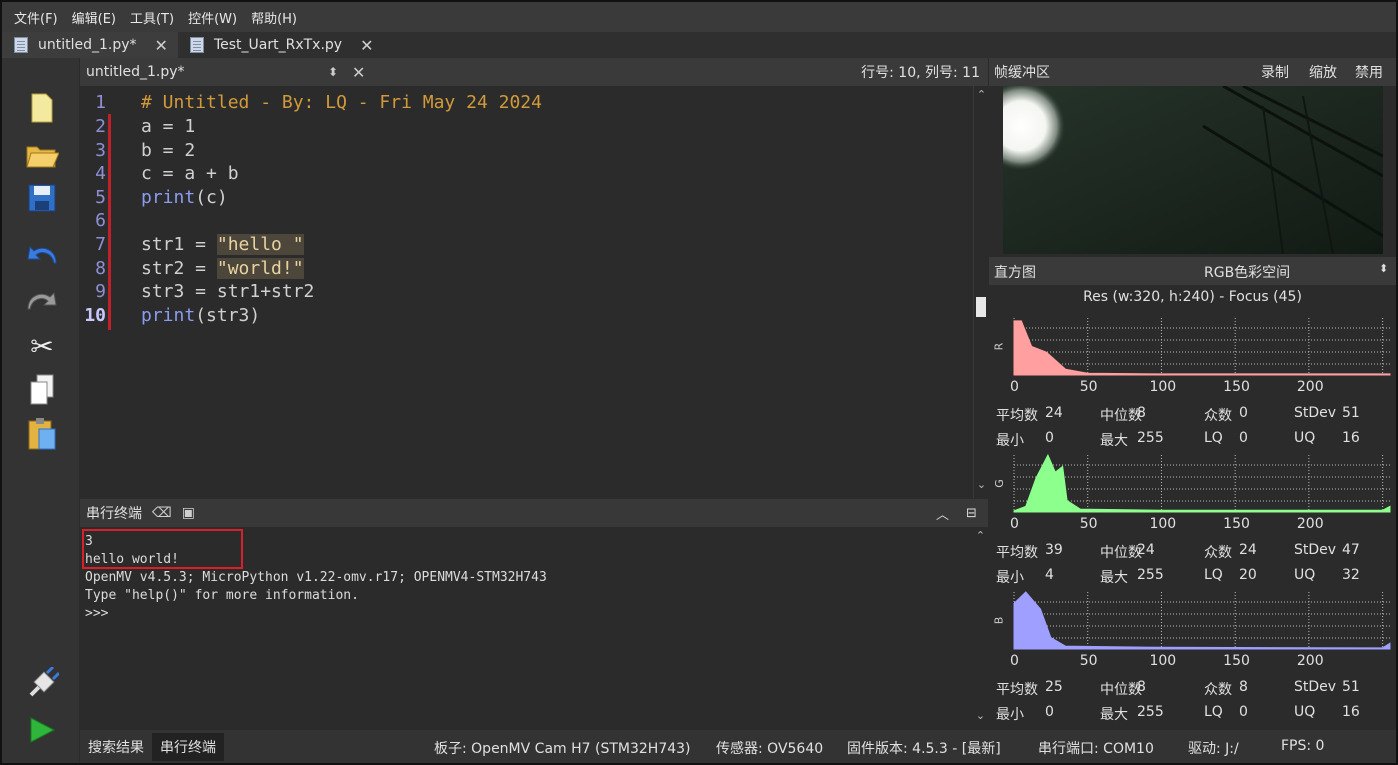 This screenshot has width=1398, height=765. Describe the element at coordinates (1247, 272) in the screenshot. I see `colorspace-select: RGB色彩空间` at that location.